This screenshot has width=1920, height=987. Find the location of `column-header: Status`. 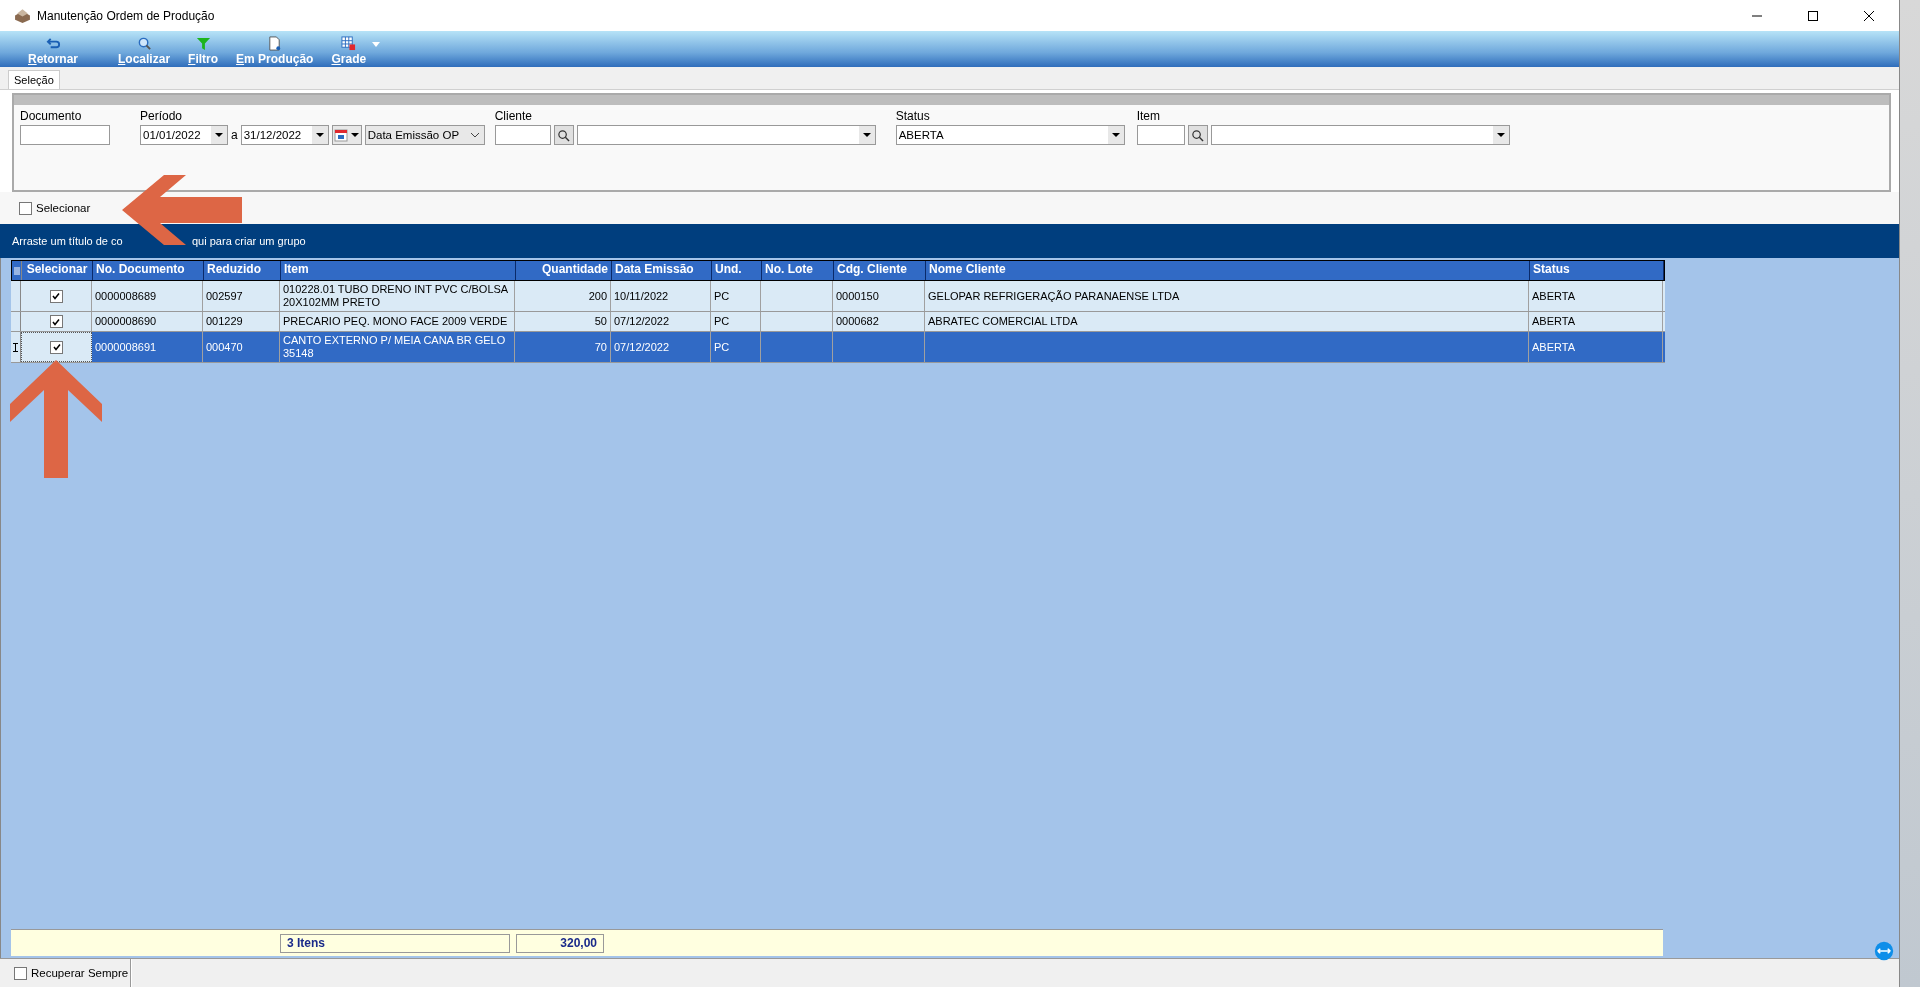

column-header: Status is located at coordinates (1597, 270).